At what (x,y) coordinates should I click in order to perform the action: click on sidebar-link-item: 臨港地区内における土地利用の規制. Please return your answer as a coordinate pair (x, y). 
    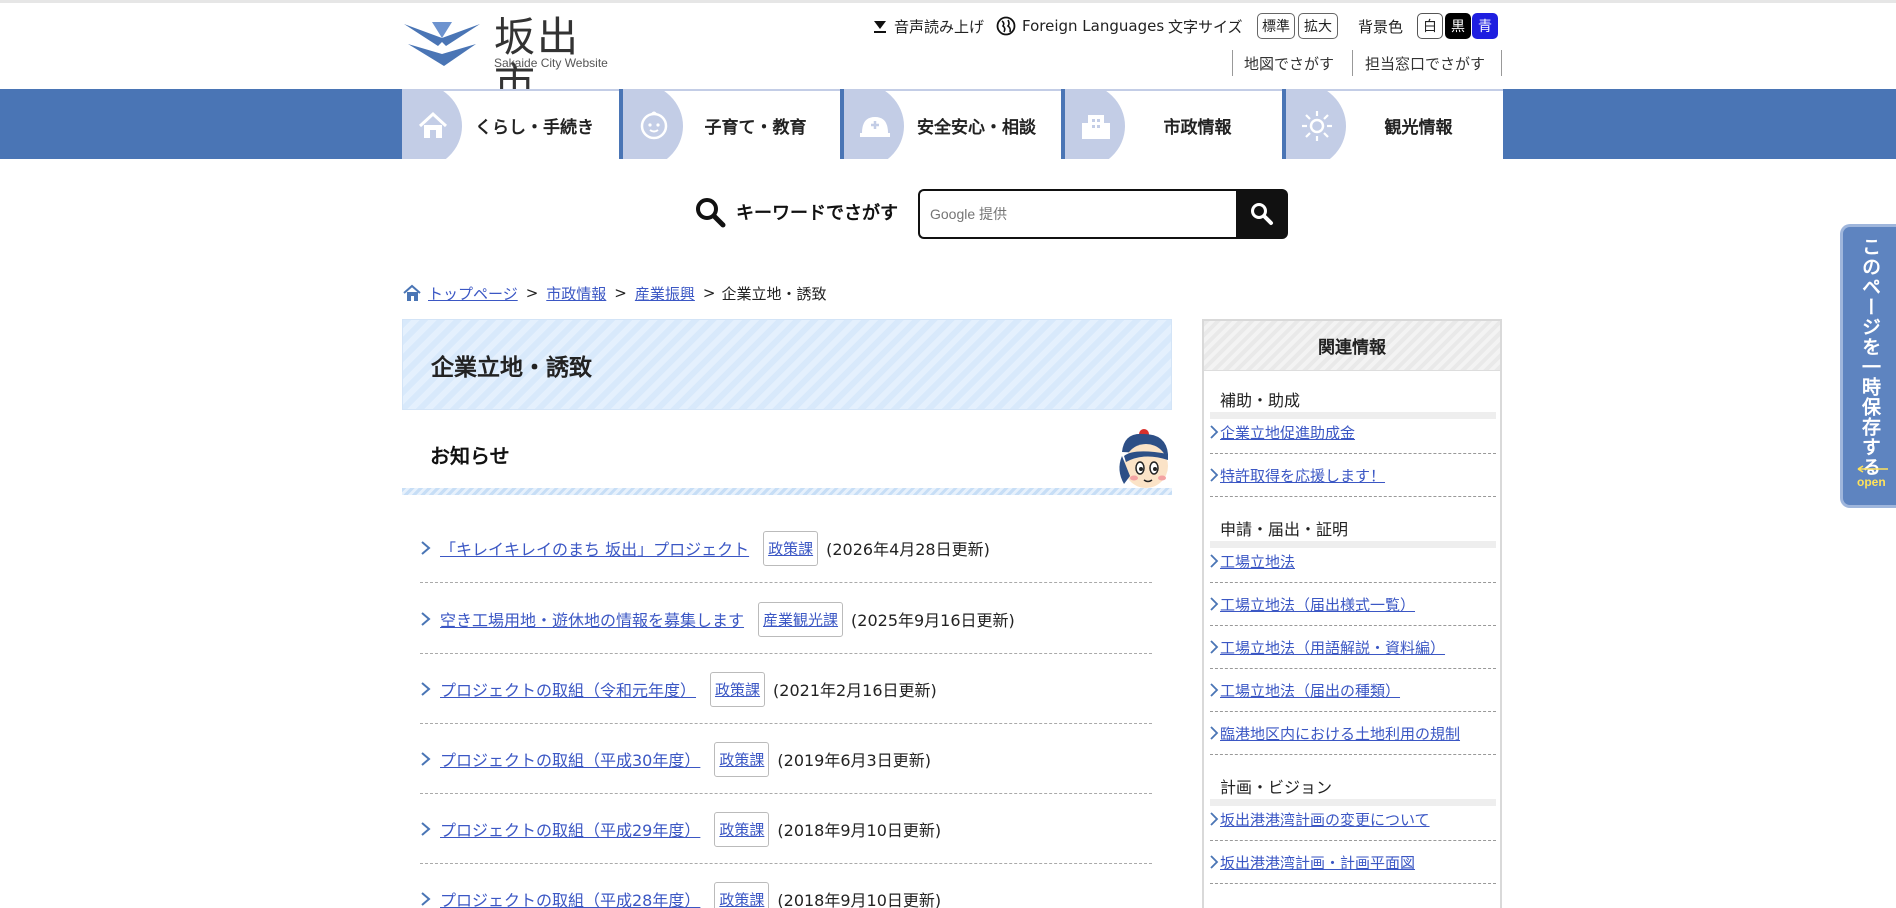
    Looking at the image, I should click on (1353, 733).